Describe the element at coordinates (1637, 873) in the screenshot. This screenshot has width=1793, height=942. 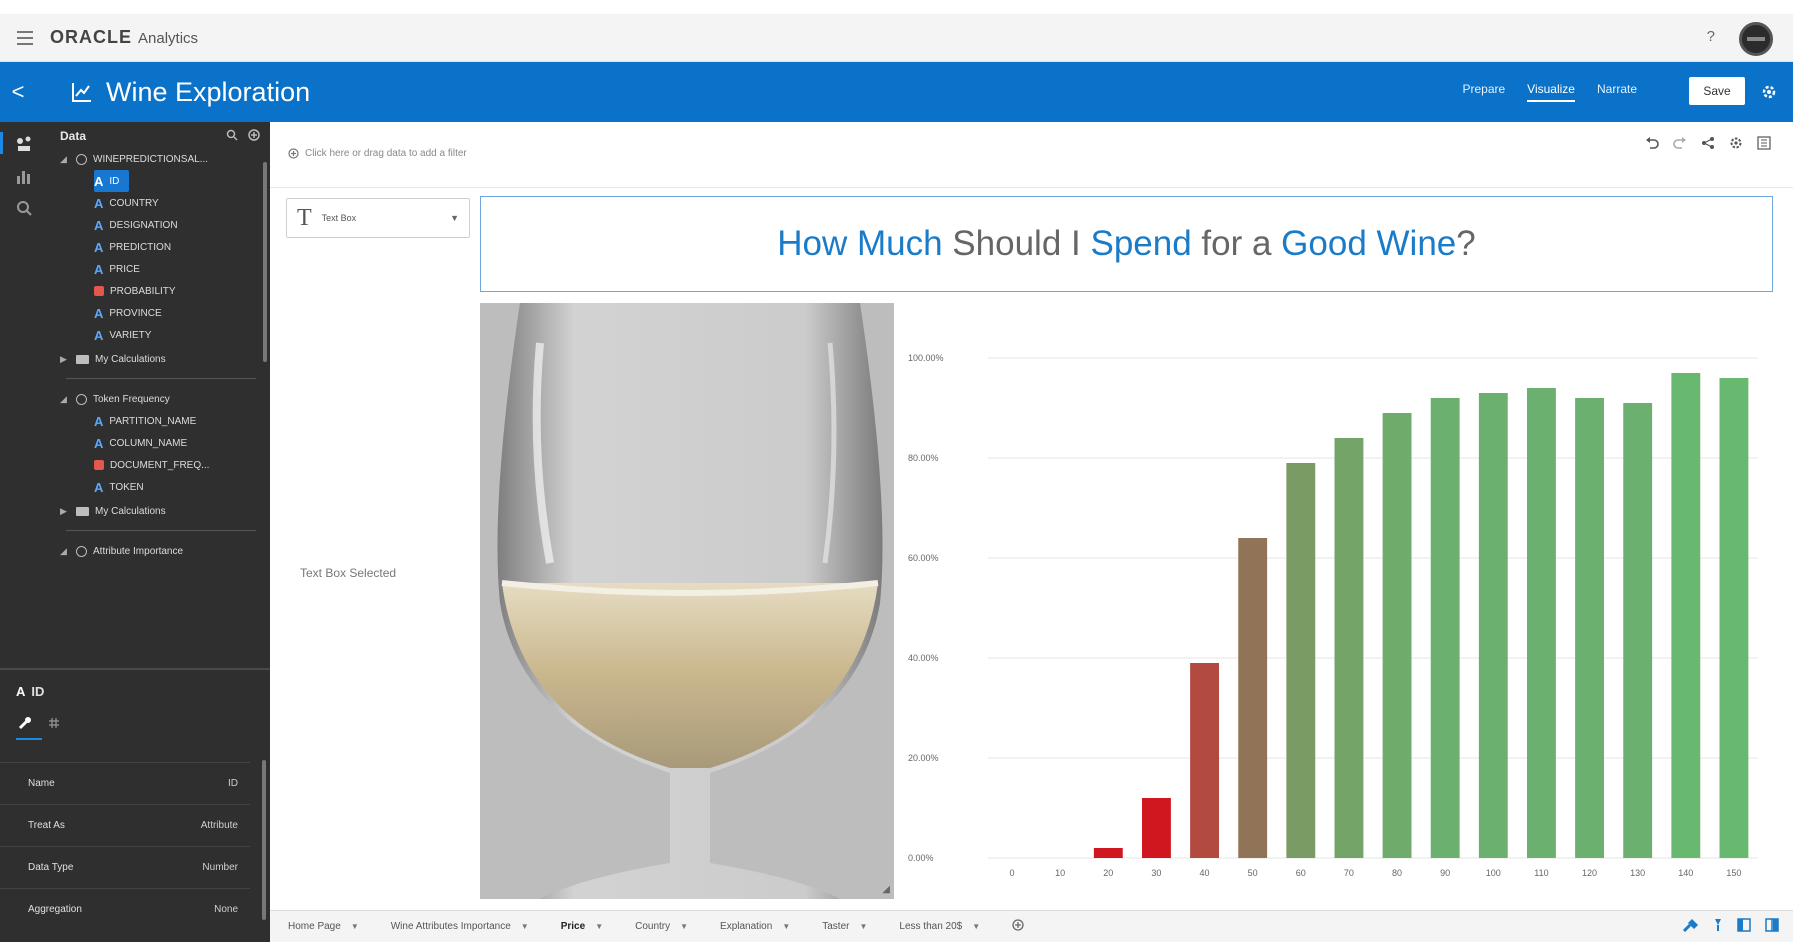
I see `x-tick-label: 130` at that location.